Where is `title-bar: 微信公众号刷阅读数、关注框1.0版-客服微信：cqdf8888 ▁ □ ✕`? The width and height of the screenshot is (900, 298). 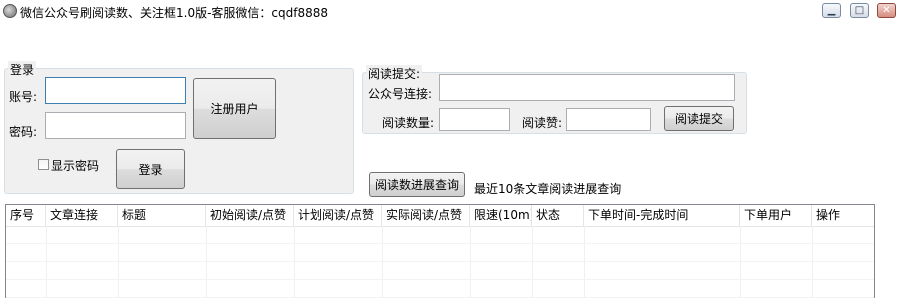 title-bar: 微信公众号刷阅读数、关注框1.0版-客服微信：cqdf8888 ▁ □ ✕ is located at coordinates (450, 12).